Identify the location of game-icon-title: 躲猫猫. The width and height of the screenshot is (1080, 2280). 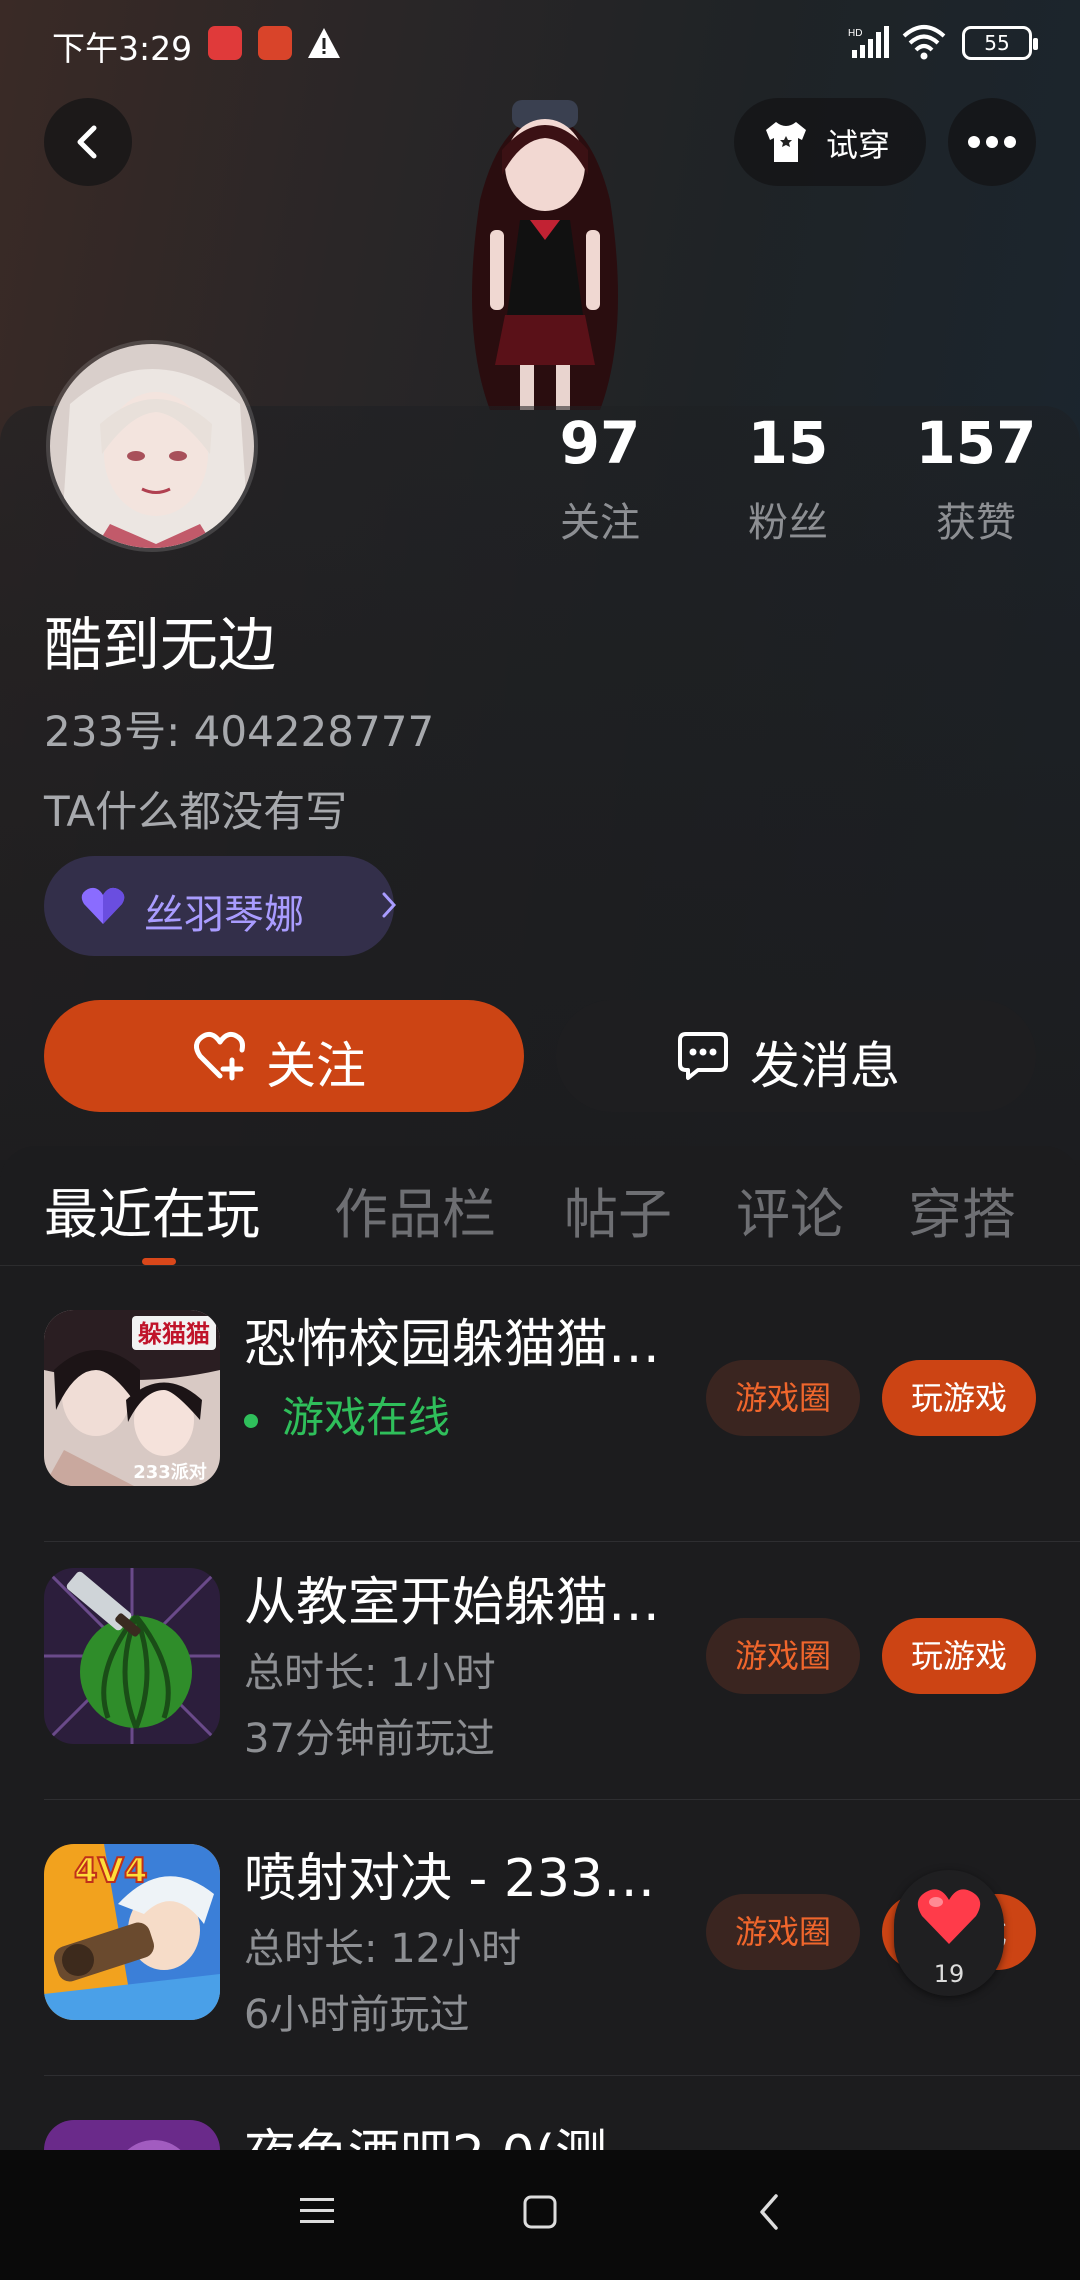
(174, 1334).